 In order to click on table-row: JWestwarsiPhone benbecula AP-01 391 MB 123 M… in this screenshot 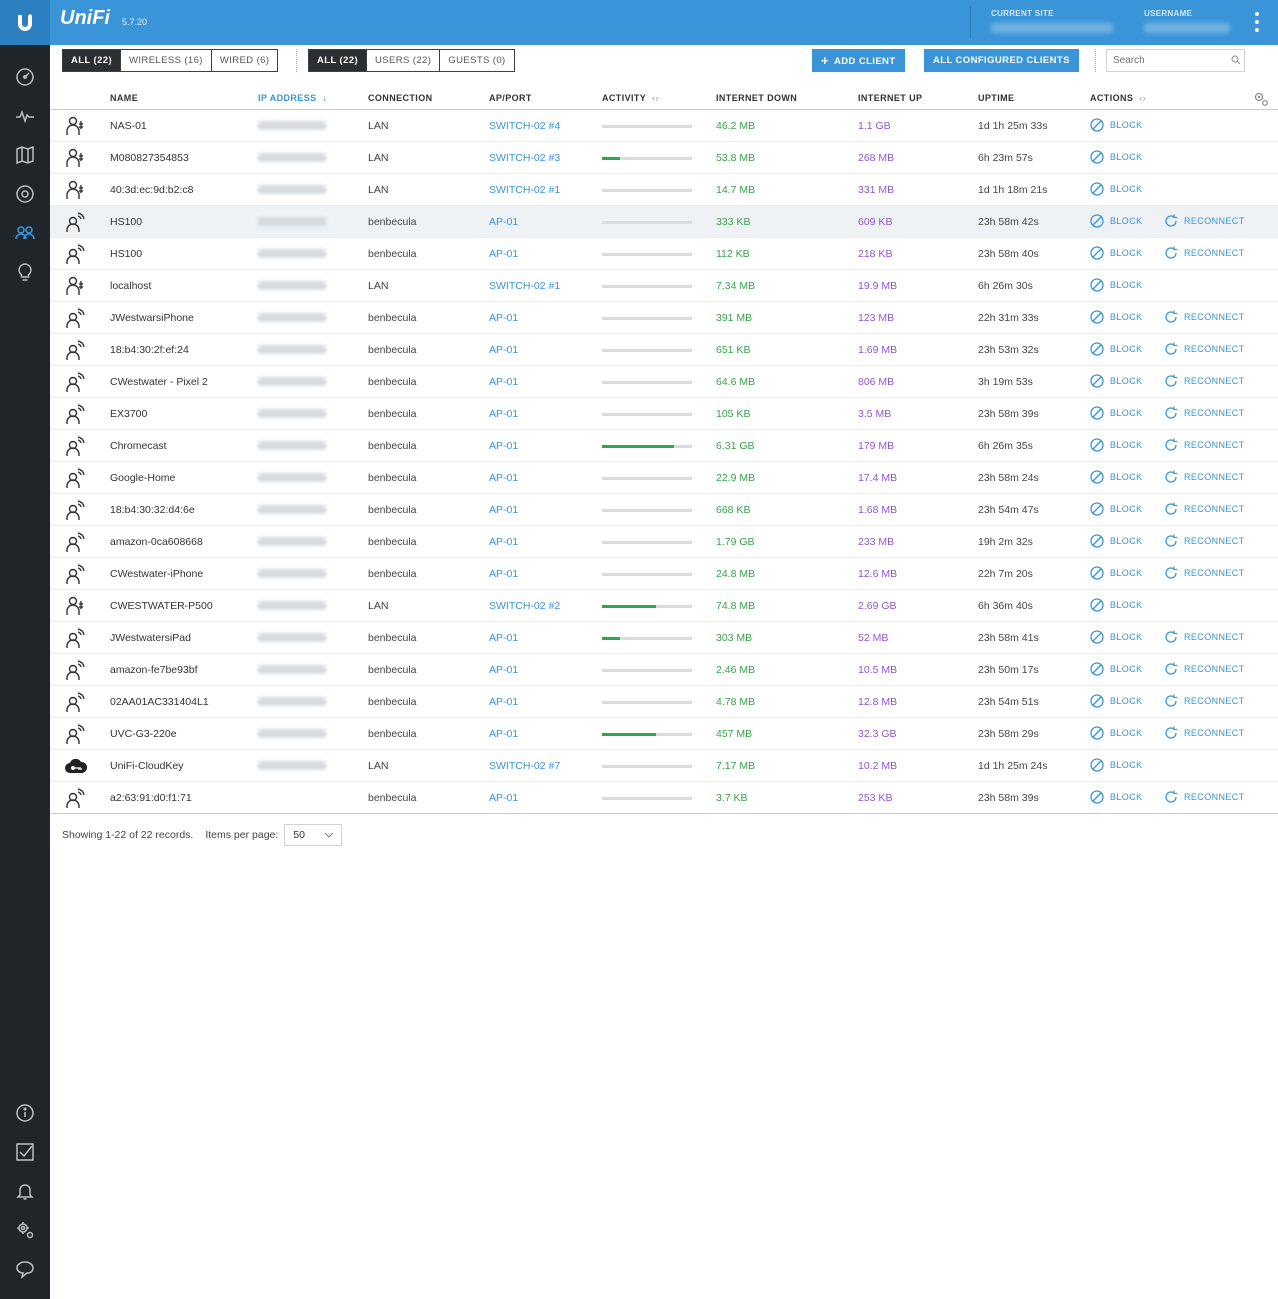, I will do `click(664, 318)`.